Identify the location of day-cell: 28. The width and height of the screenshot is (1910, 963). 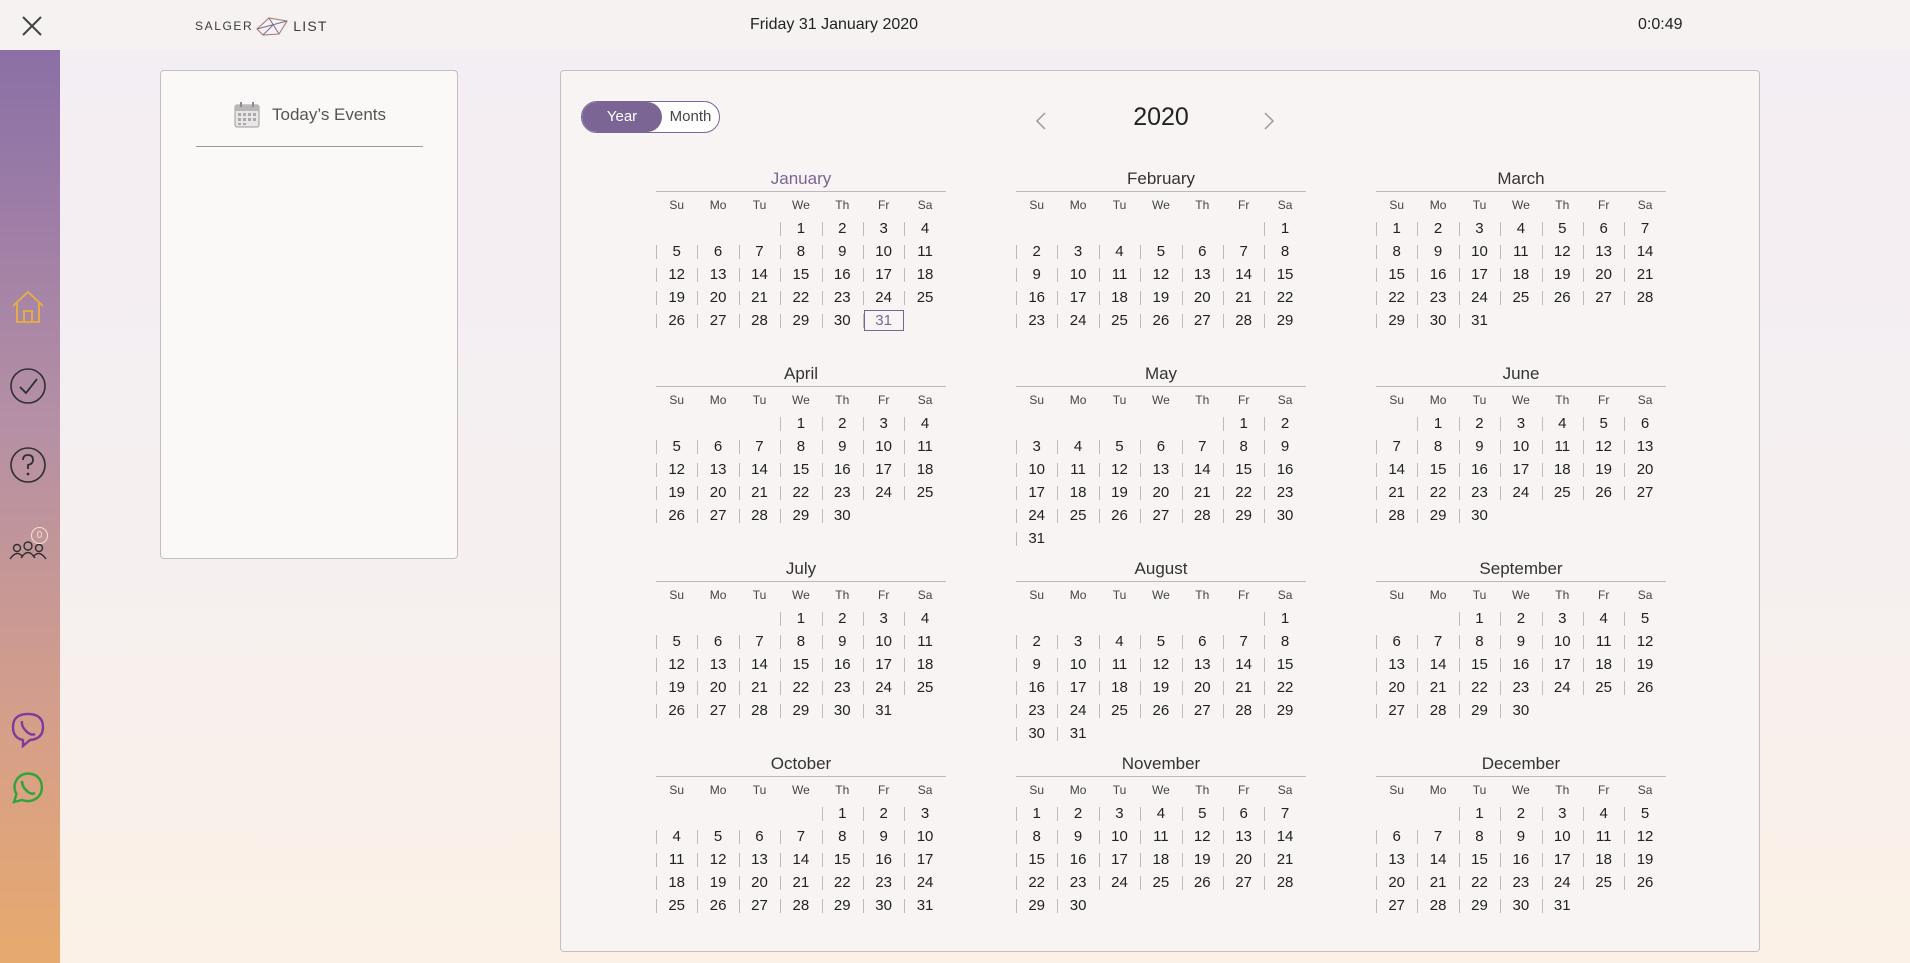
(759, 710).